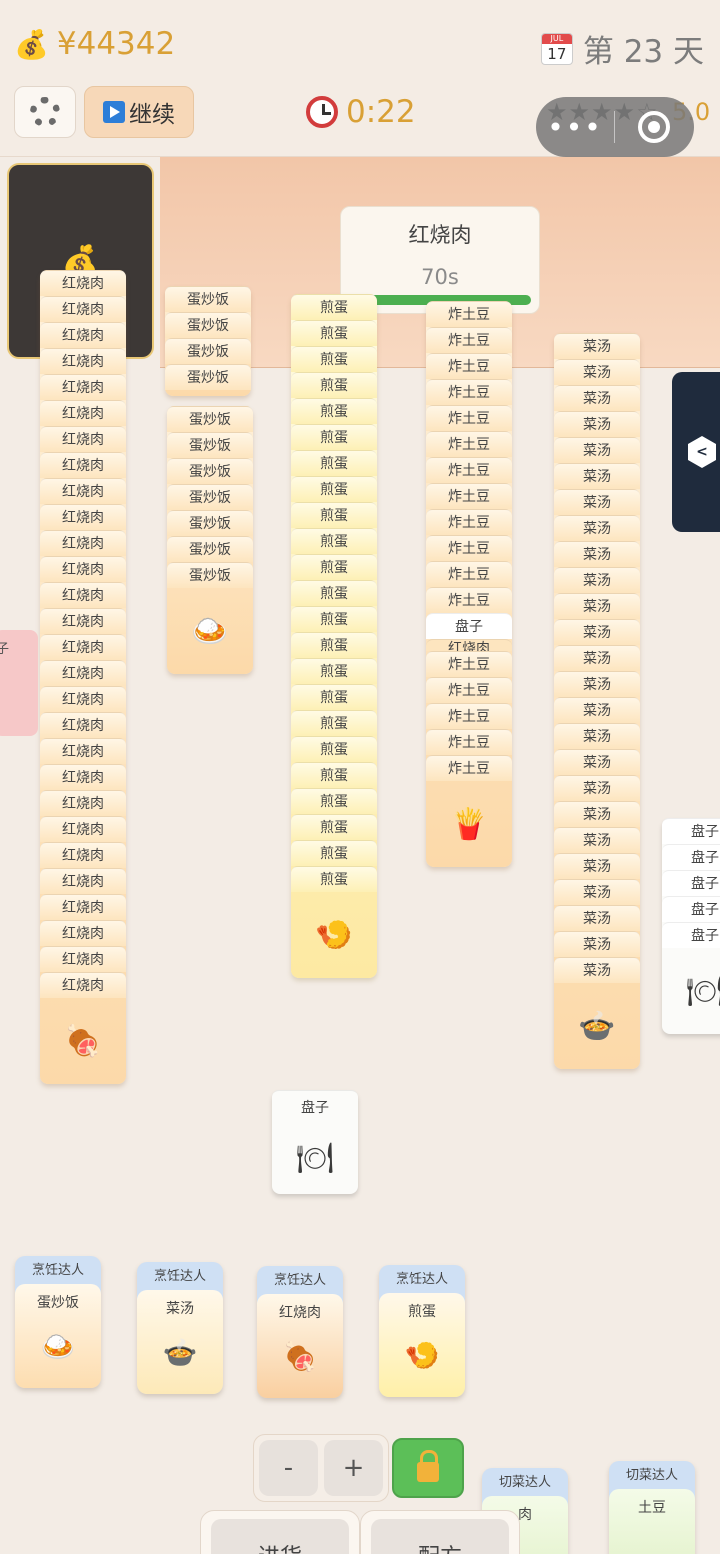 Image resolution: width=720 pixels, height=1554 pixels. Describe the element at coordinates (288, 1468) in the screenshot. I see `minus-button: -` at that location.